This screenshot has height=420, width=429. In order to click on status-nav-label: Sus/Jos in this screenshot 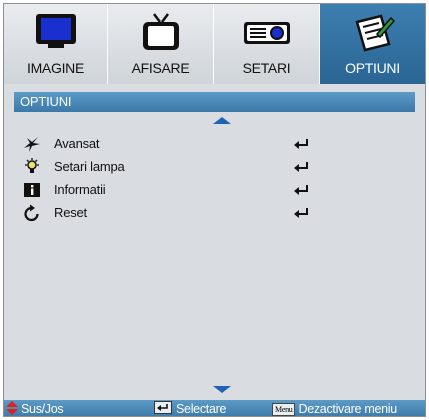, I will do `click(42, 409)`.